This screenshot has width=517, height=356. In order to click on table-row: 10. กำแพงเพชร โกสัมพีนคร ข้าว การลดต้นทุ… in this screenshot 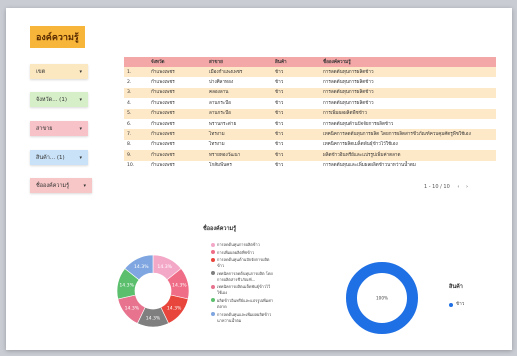, I will do `click(310, 165)`.